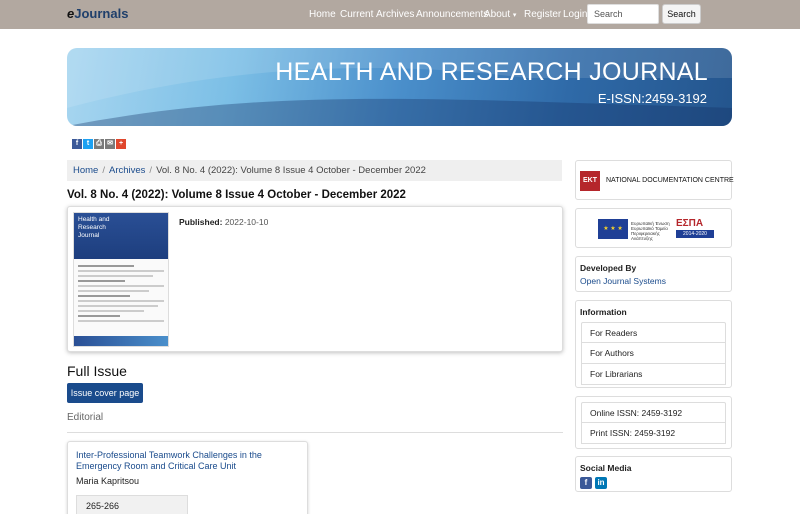  What do you see at coordinates (603, 312) in the screenshot?
I see `information-title: Information` at bounding box center [603, 312].